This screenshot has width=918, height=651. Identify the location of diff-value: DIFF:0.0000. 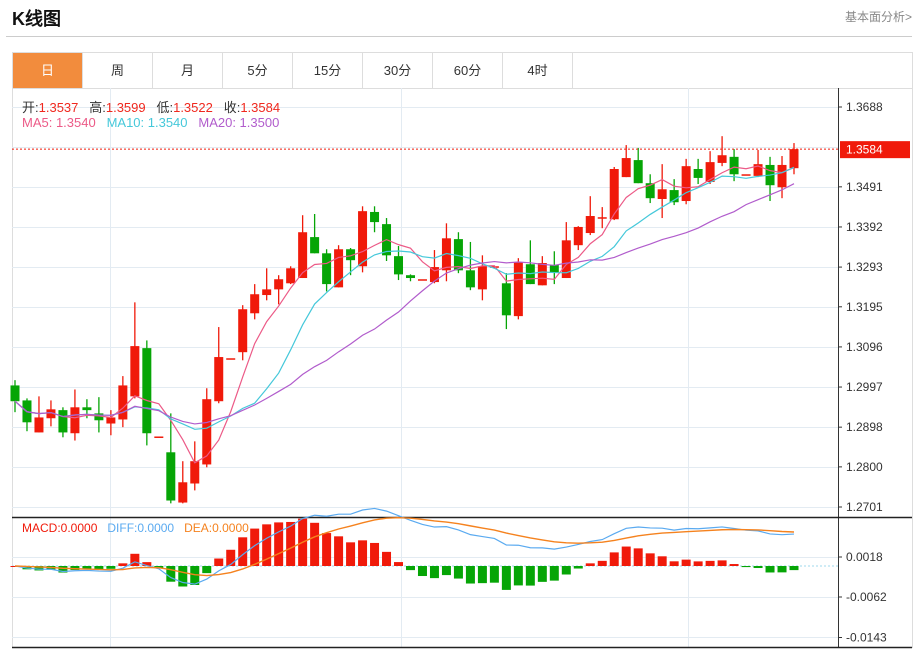
(141, 528).